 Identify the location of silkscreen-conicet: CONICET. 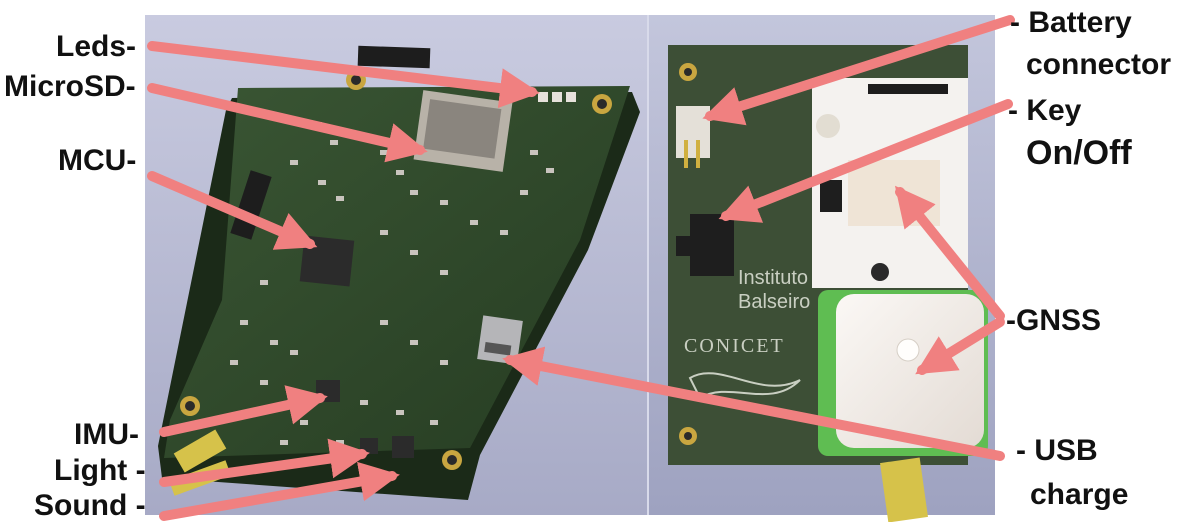
(734, 346).